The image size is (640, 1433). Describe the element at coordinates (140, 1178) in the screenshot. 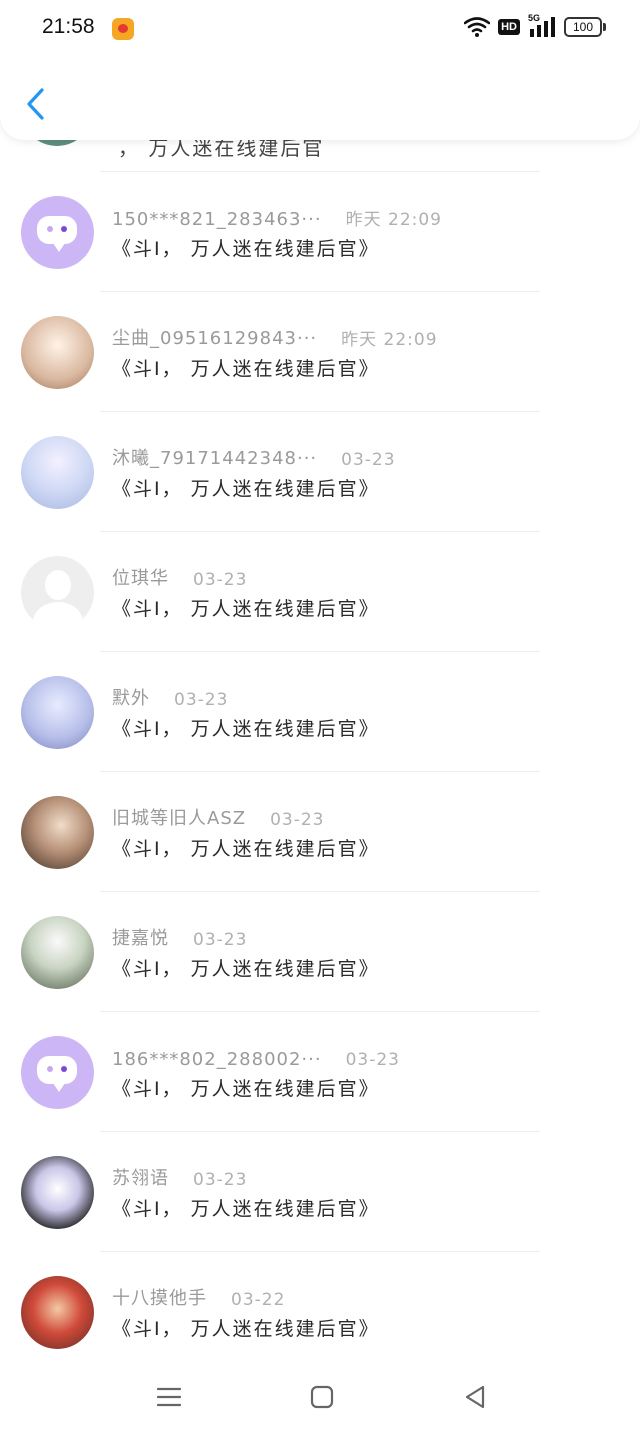

I see `contact-name: 苏翎语` at that location.